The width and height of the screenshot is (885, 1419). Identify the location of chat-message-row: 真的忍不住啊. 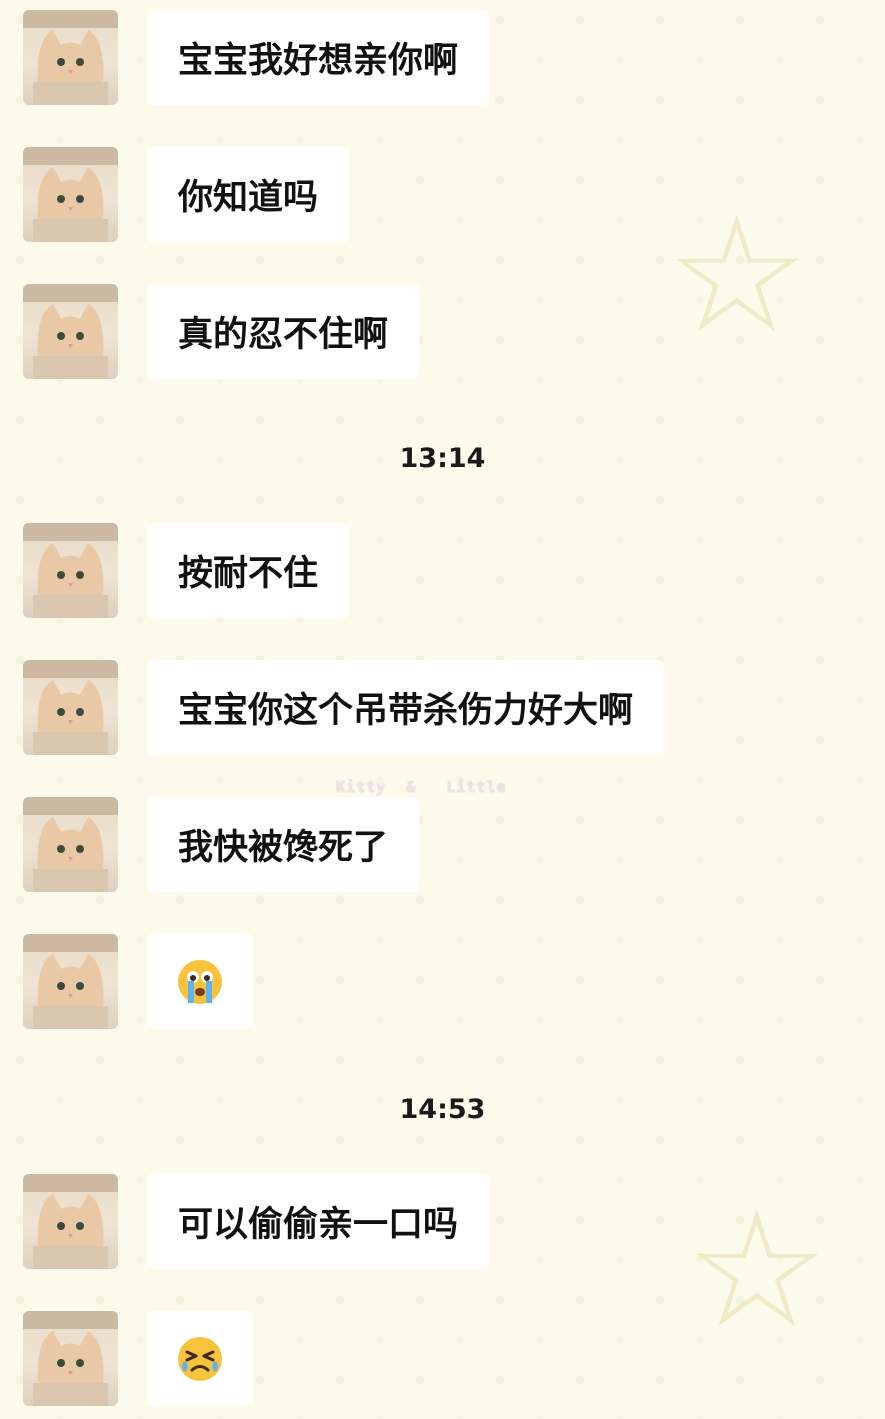
(221, 331).